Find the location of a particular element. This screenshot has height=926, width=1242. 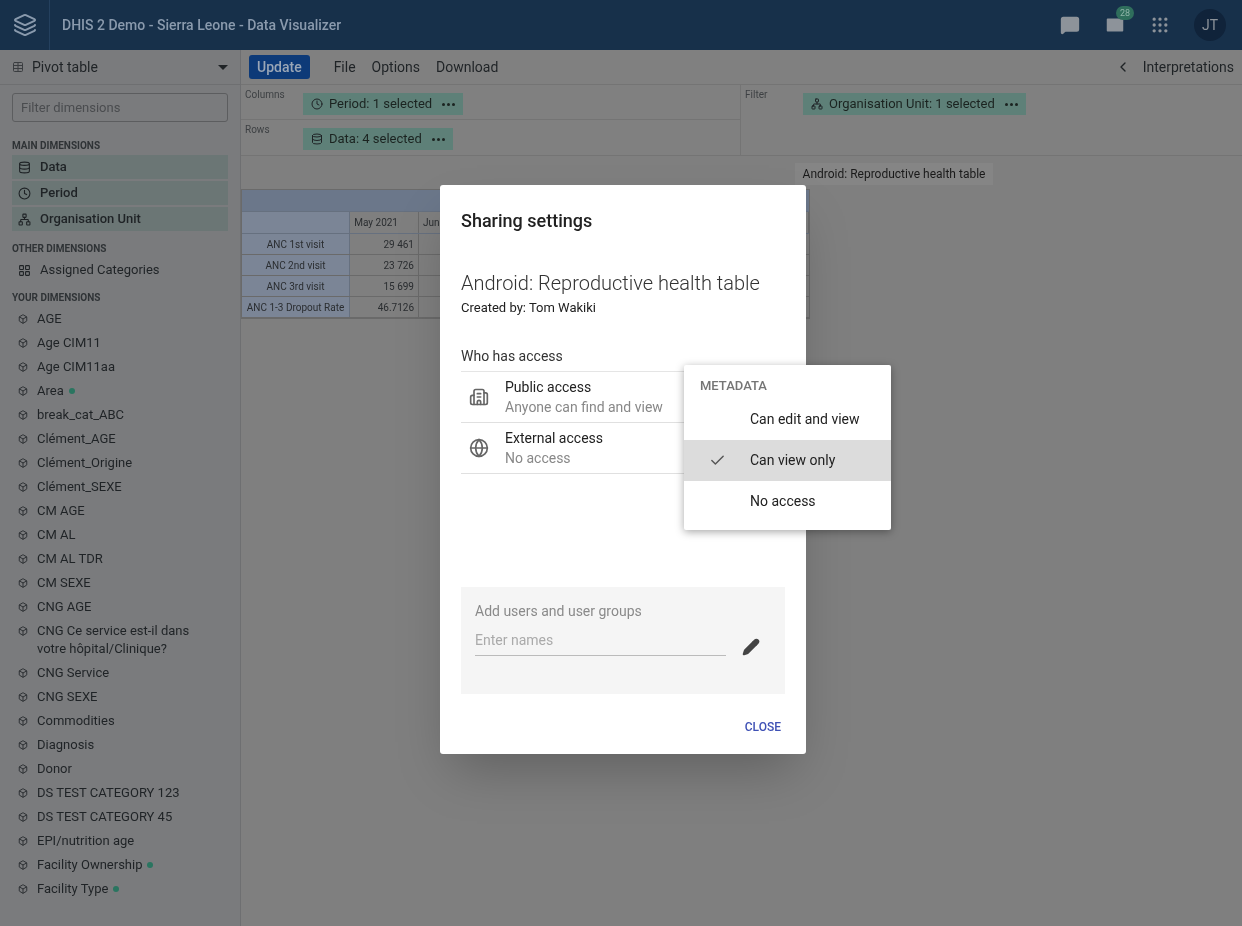

dimension-chip: Data: 4 selected is located at coordinates (378, 139).